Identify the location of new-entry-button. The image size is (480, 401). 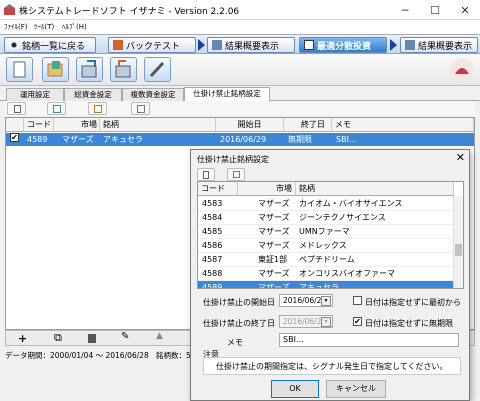
(16, 108).